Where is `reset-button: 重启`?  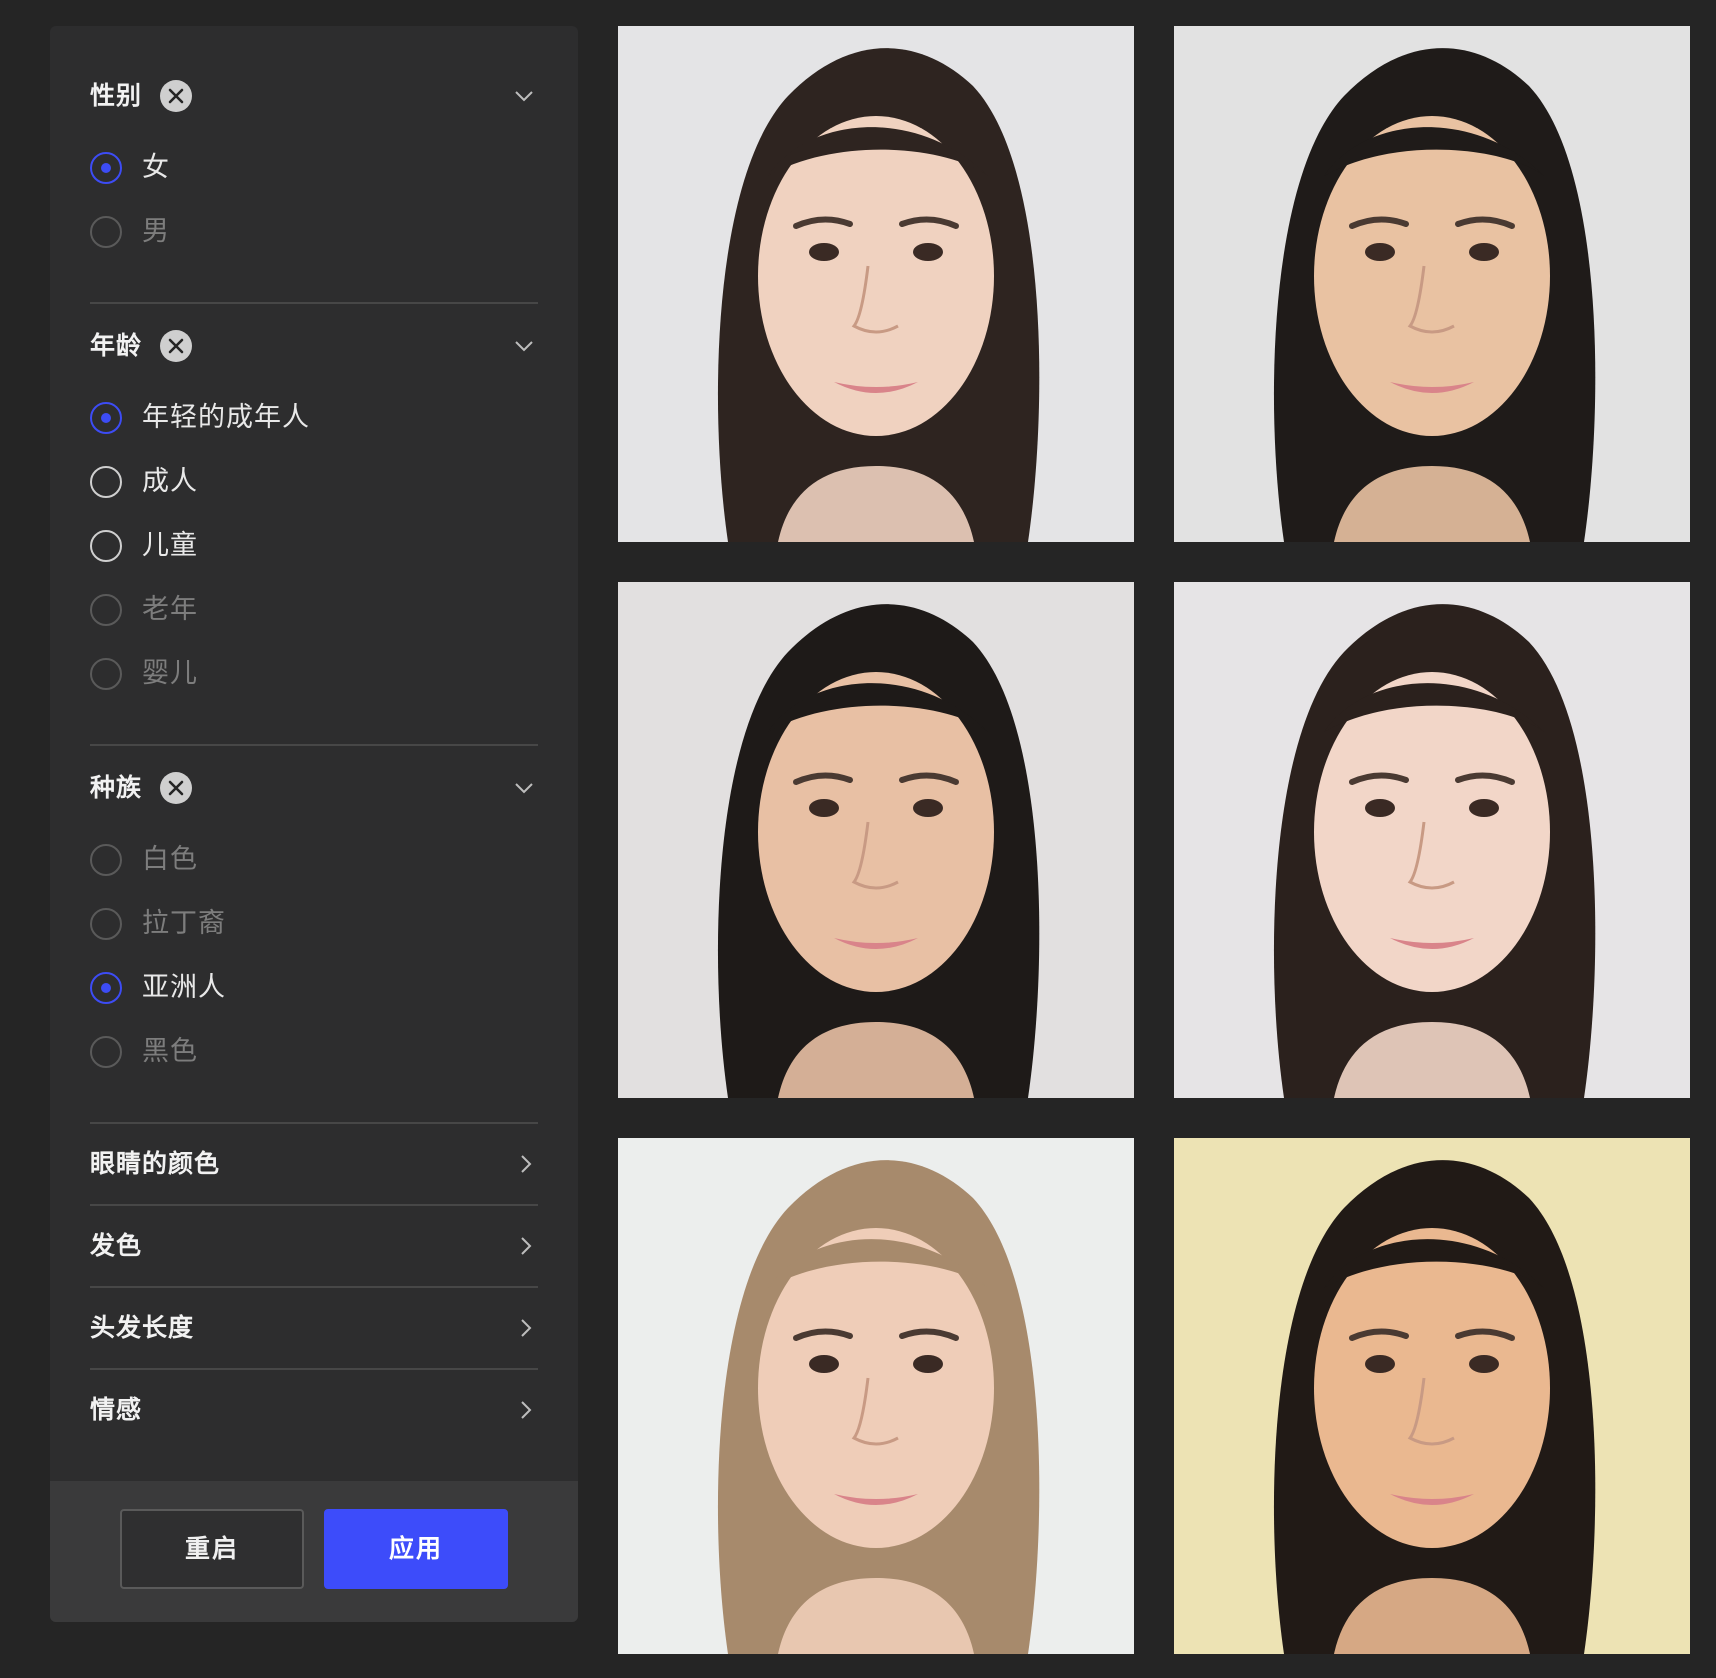
reset-button: 重启 is located at coordinates (212, 1549).